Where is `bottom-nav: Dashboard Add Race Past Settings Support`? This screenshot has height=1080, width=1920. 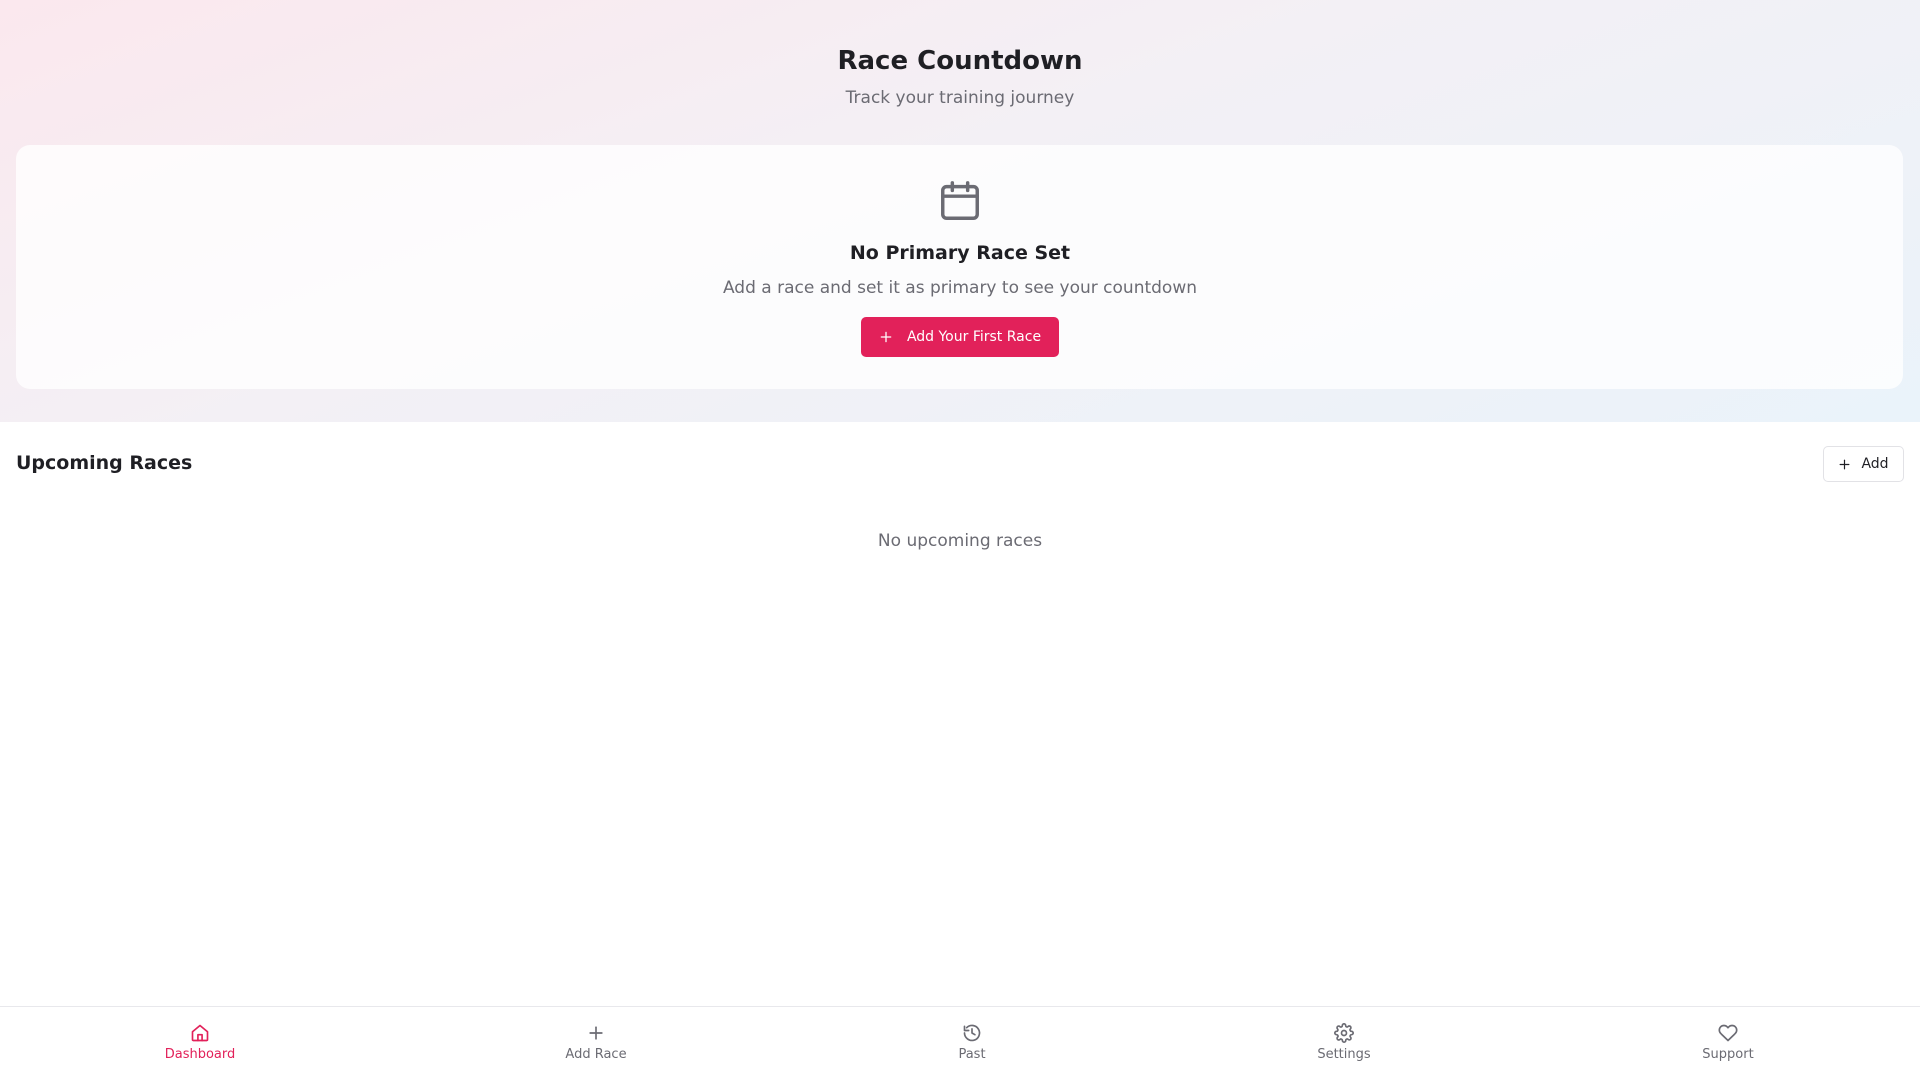 bottom-nav: Dashboard Add Race Past Settings Support is located at coordinates (960, 1043).